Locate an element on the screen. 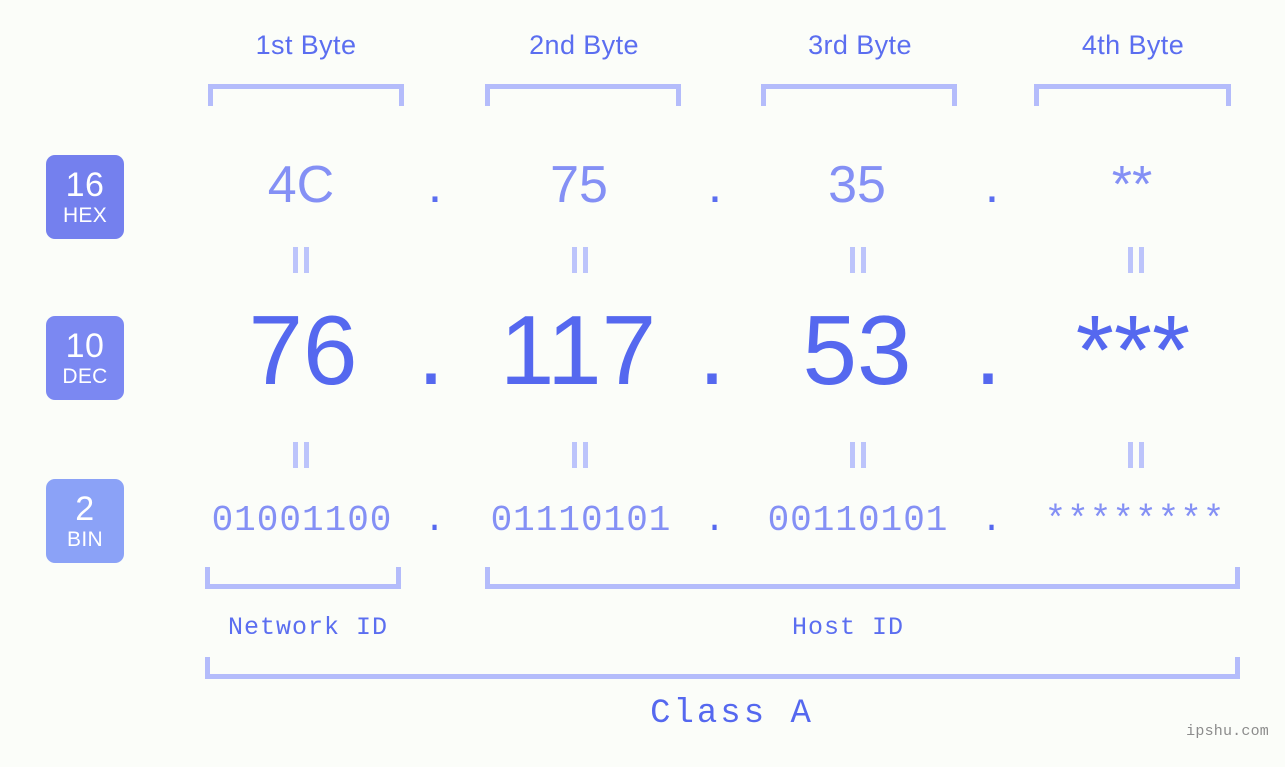 This screenshot has width=1285, height=767. base-badge-bin: 2 BIN is located at coordinates (85, 521).